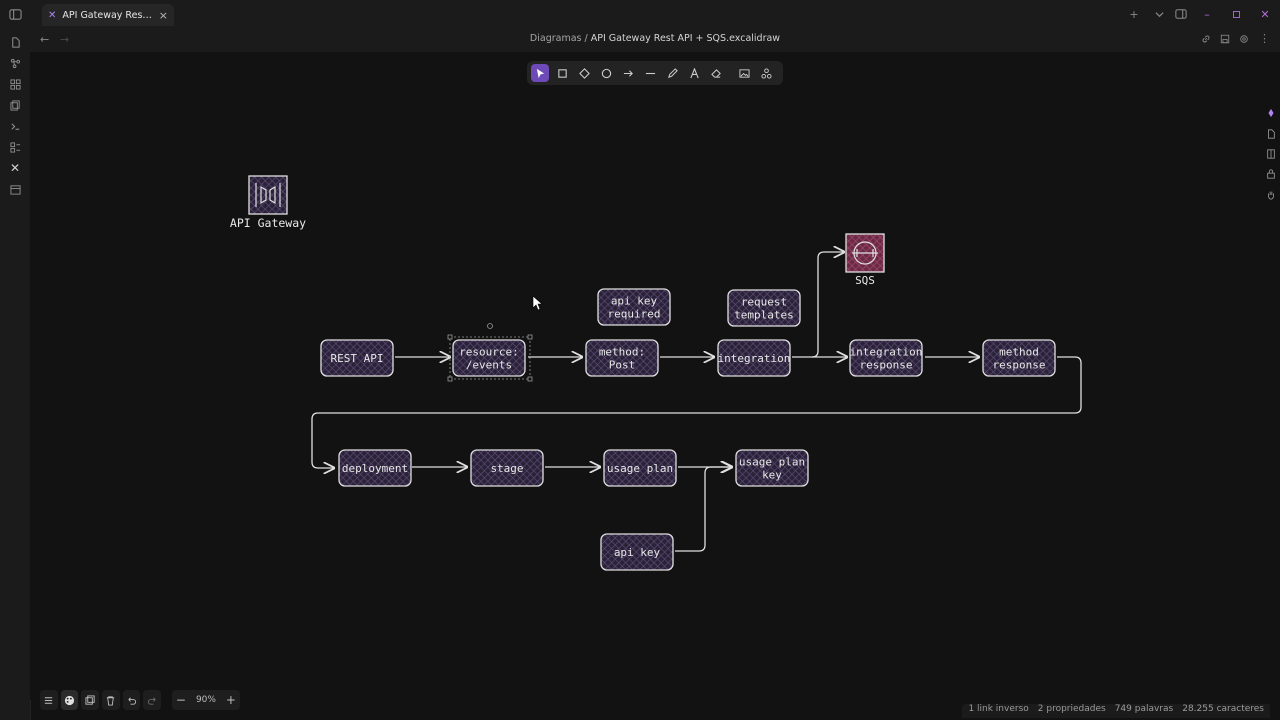  I want to click on node-integration: integration, so click(754, 358).